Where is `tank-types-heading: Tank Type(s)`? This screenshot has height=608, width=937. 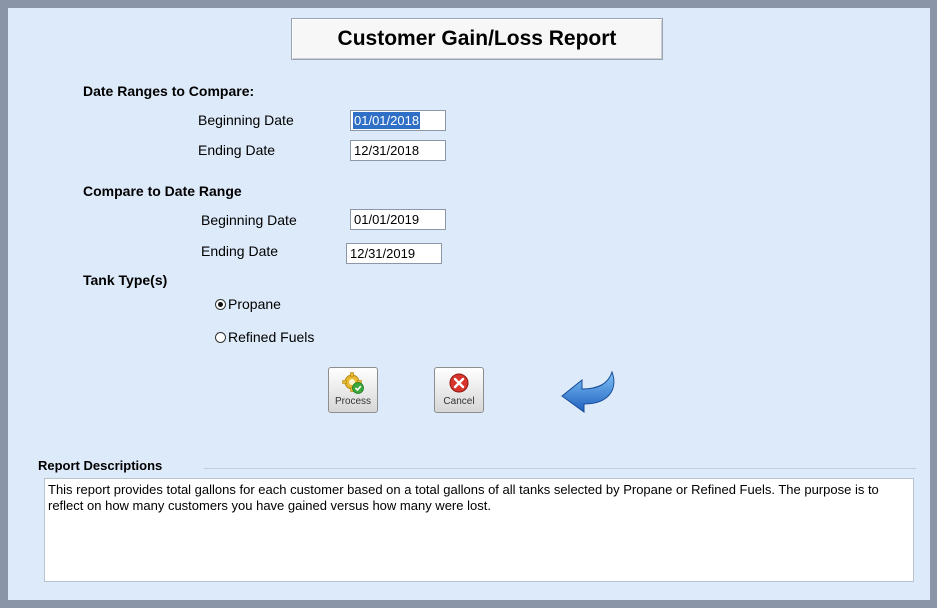
tank-types-heading: Tank Type(s) is located at coordinates (125, 280).